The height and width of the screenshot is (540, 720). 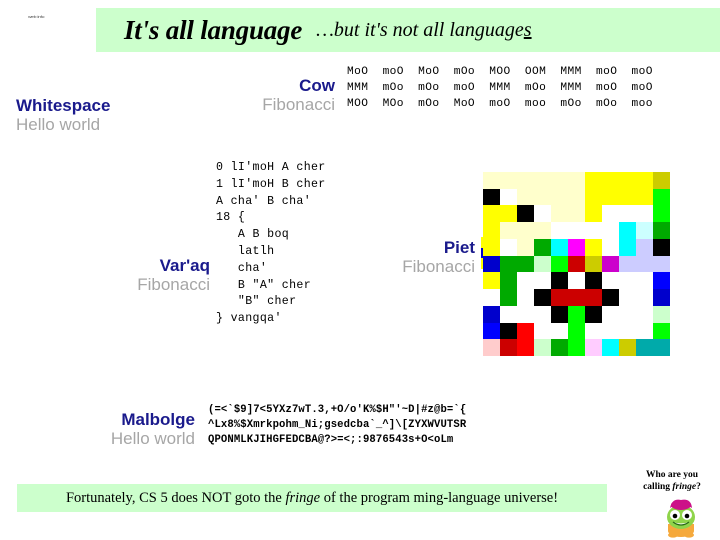 What do you see at coordinates (63, 105) in the screenshot?
I see `language-name: Whitespace` at bounding box center [63, 105].